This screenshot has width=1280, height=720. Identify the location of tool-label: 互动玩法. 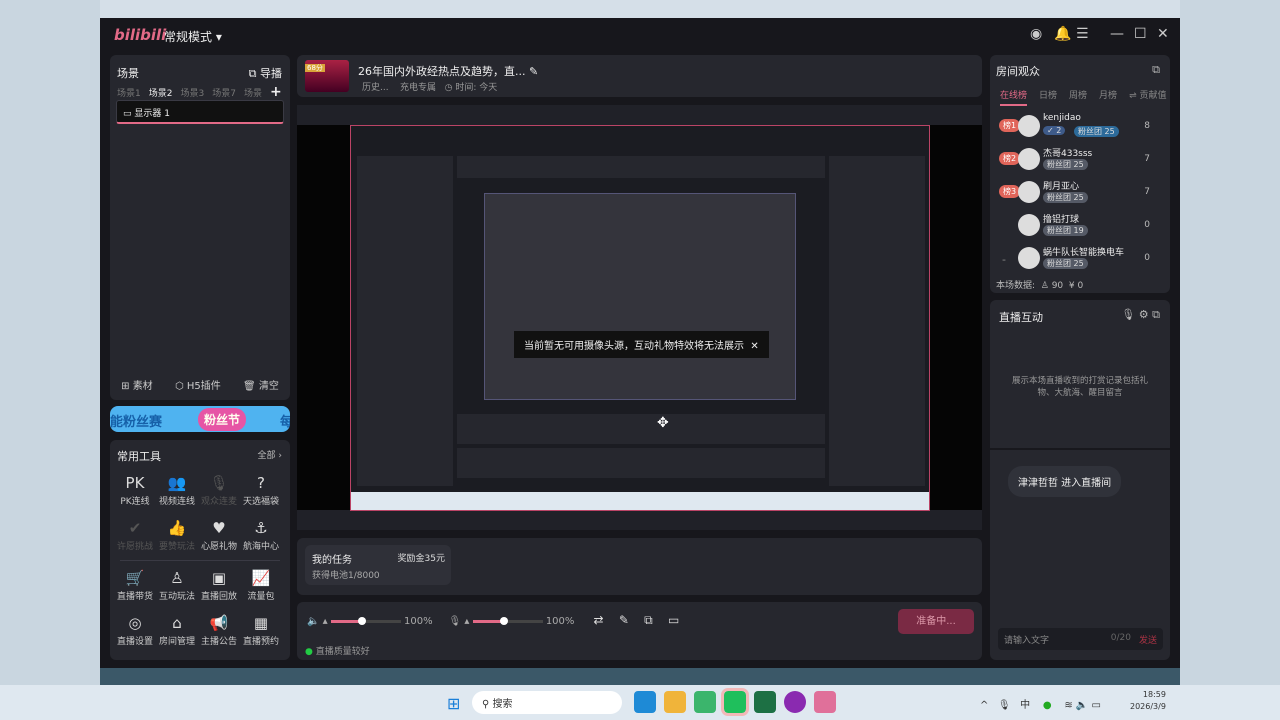
(176, 597).